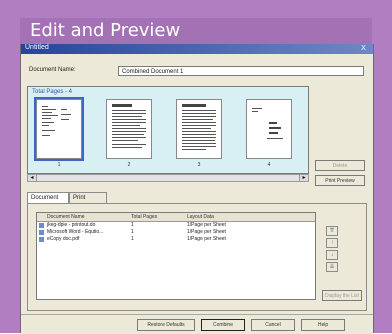  What do you see at coordinates (32, 178) in the screenshot?
I see `scroll-left-icon: ◂` at bounding box center [32, 178].